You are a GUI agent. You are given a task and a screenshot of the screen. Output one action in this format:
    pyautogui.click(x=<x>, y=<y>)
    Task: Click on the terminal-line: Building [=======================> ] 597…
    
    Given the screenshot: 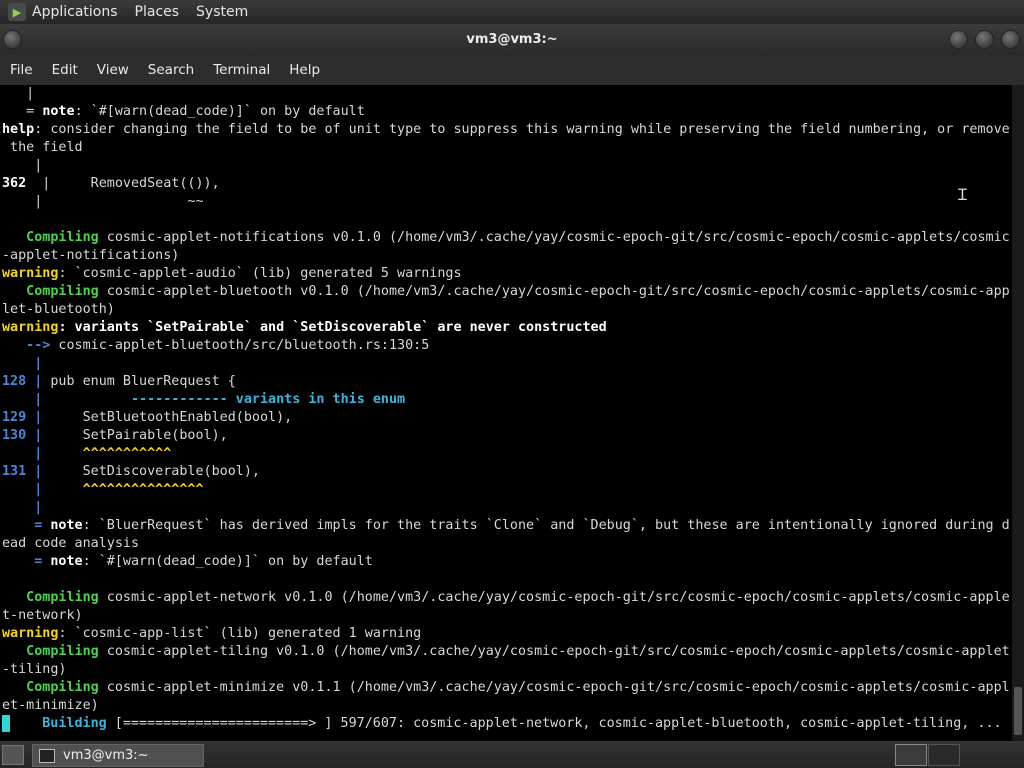 What is the action you would take?
    pyautogui.click(x=506, y=724)
    